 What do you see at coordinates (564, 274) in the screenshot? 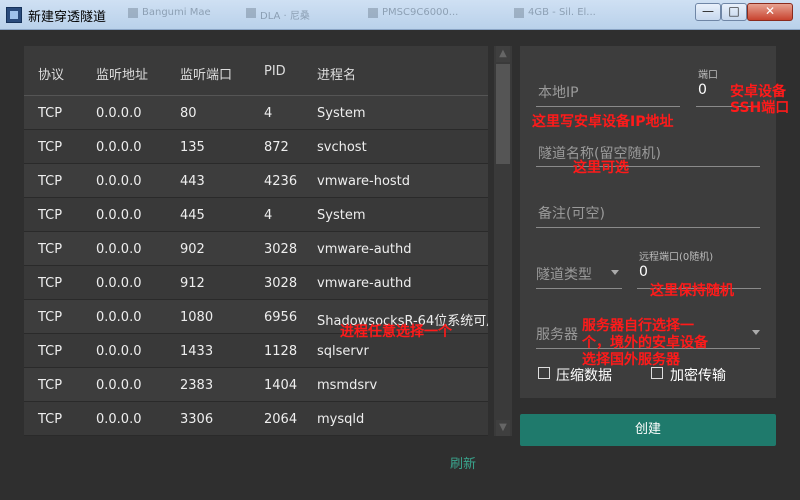
I see `tunnel-type-select: 隧道类型` at bounding box center [564, 274].